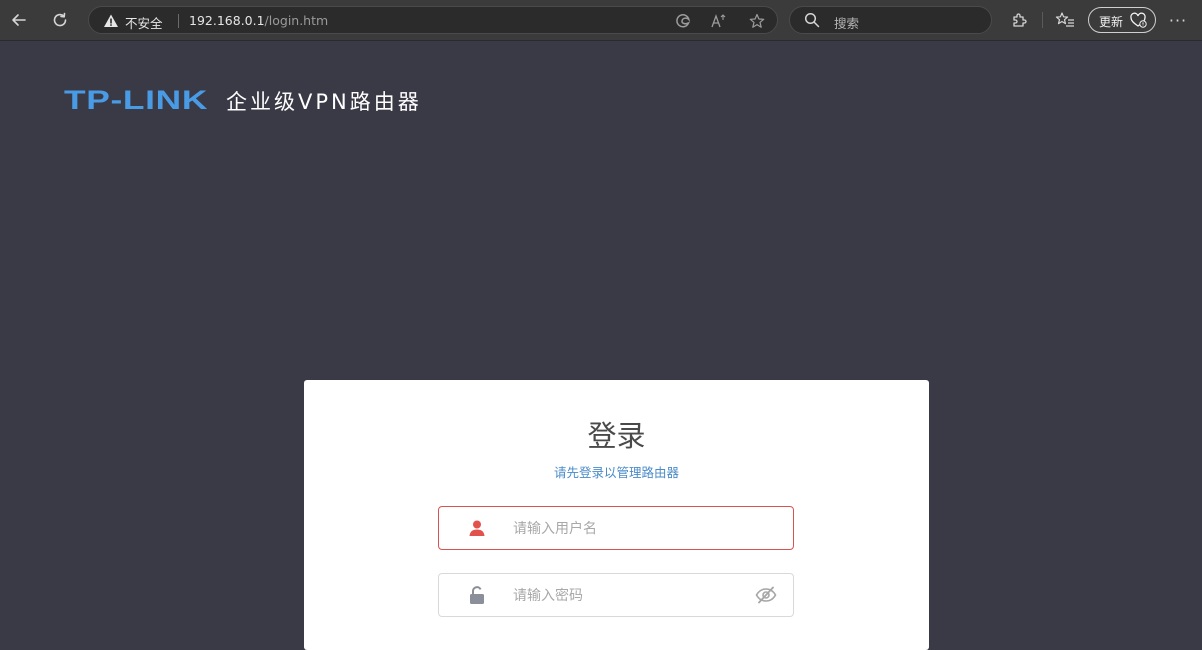  Describe the element at coordinates (296, 20) in the screenshot. I see `url-path: /login.htm` at that location.